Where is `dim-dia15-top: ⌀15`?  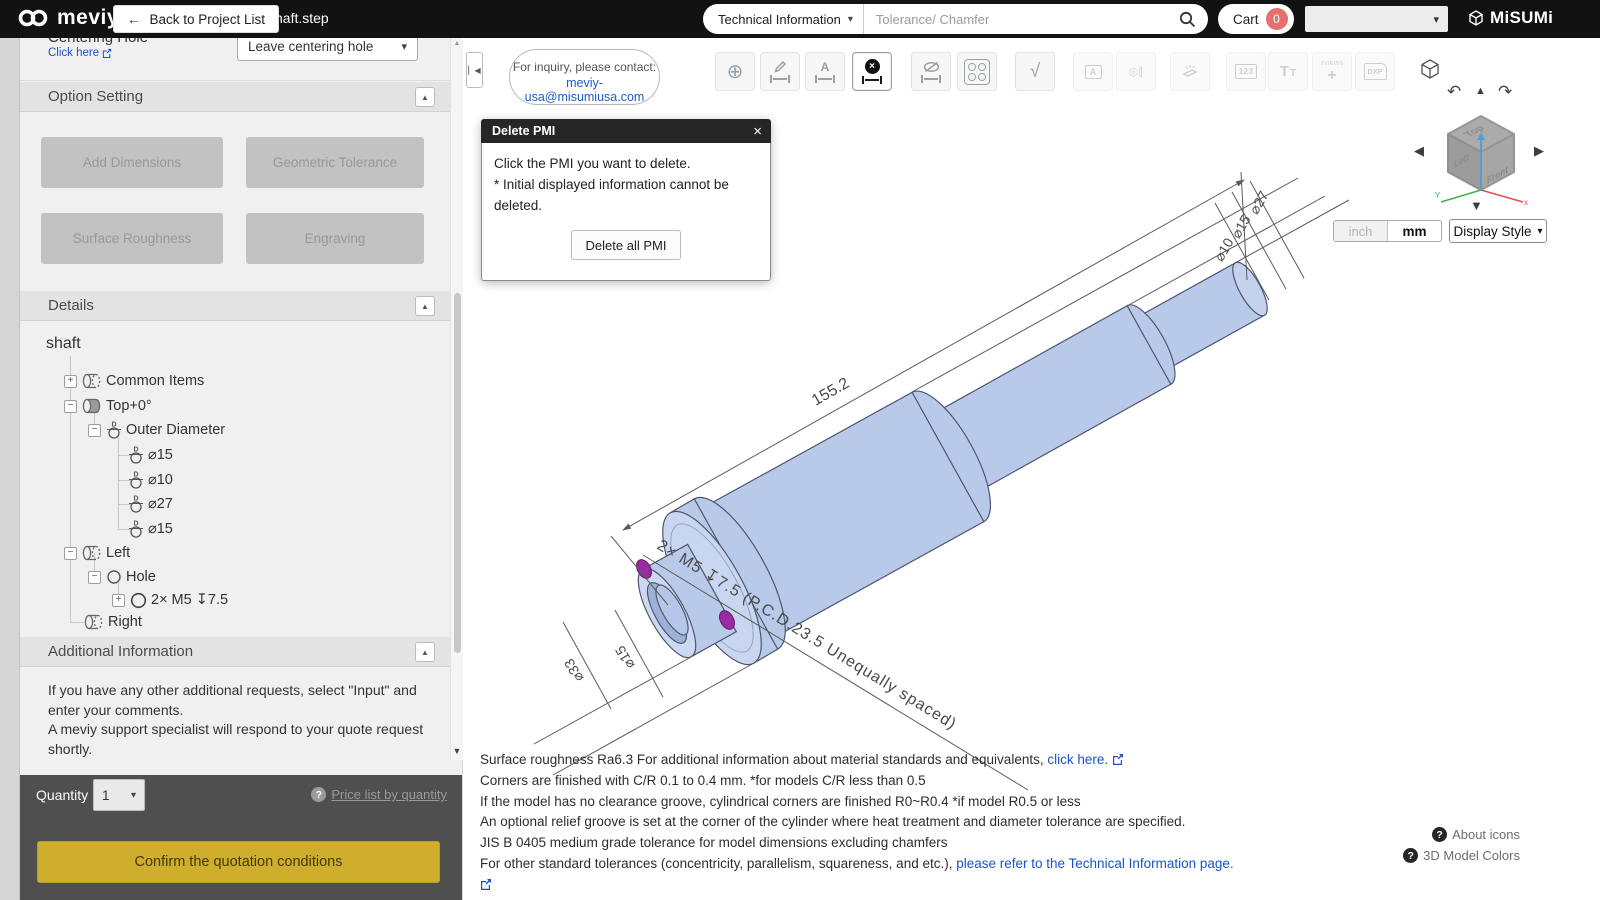 dim-dia15-top: ⌀15 is located at coordinates (1241, 226).